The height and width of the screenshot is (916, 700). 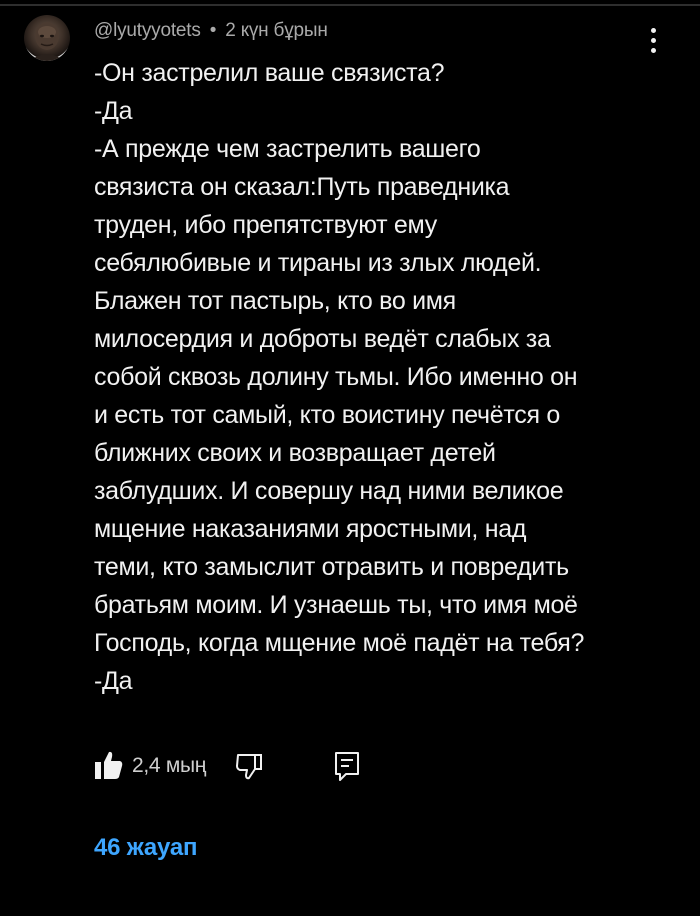 What do you see at coordinates (329, 491) in the screenshot?
I see `comment-line: заблудших. И совершу над ними великое` at bounding box center [329, 491].